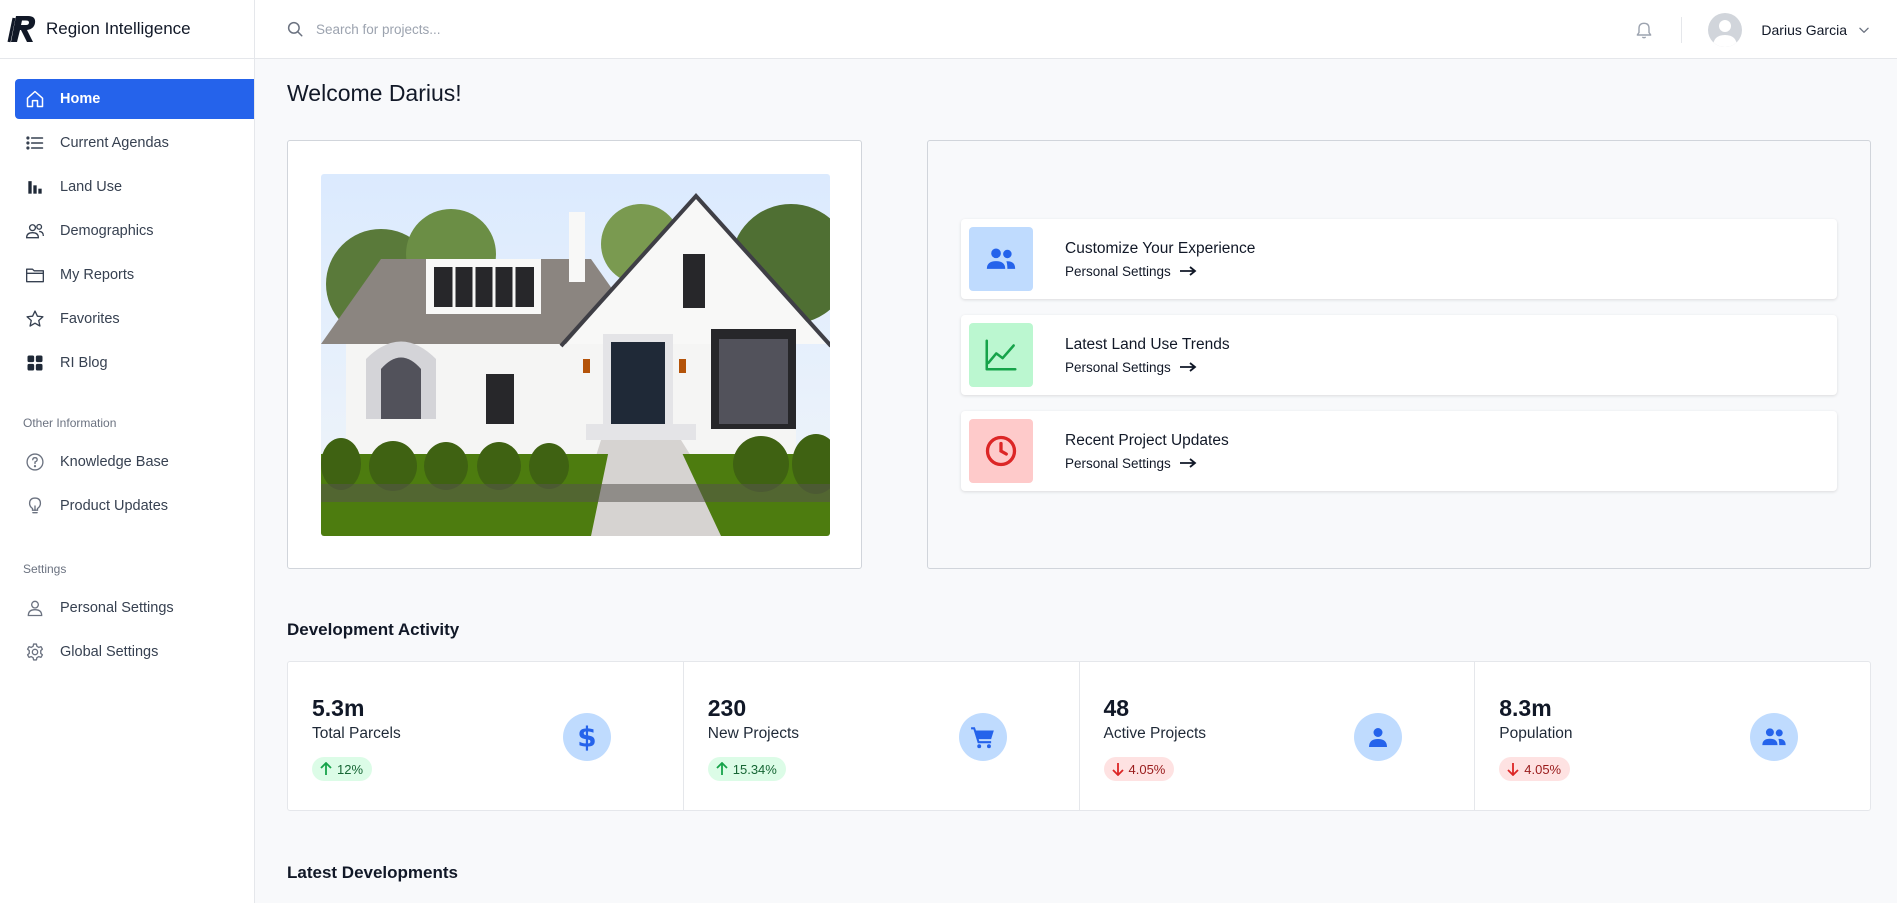  What do you see at coordinates (356, 733) in the screenshot?
I see `stat-label: Total Parcels` at bounding box center [356, 733].